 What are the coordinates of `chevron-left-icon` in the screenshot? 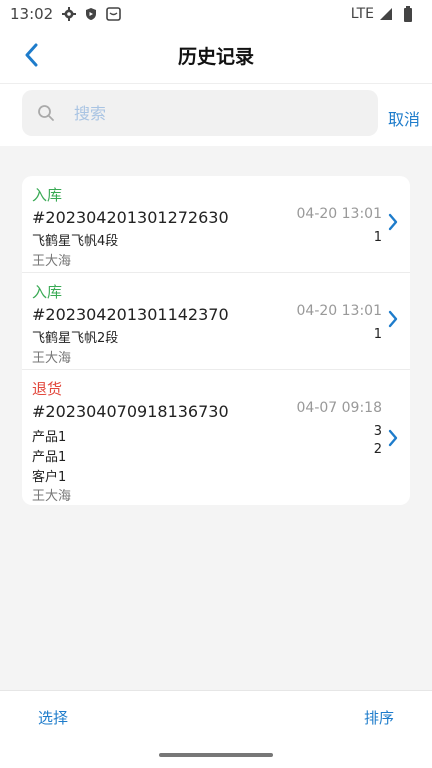 It's located at (31, 55).